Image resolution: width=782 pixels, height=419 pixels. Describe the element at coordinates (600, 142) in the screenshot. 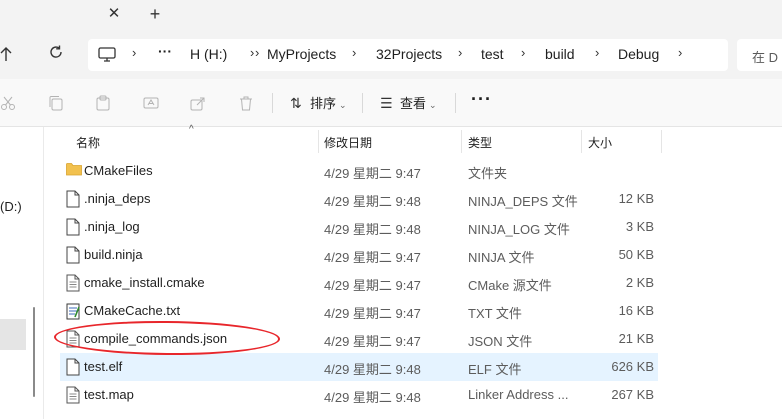

I see `column-header-size: 大小` at that location.